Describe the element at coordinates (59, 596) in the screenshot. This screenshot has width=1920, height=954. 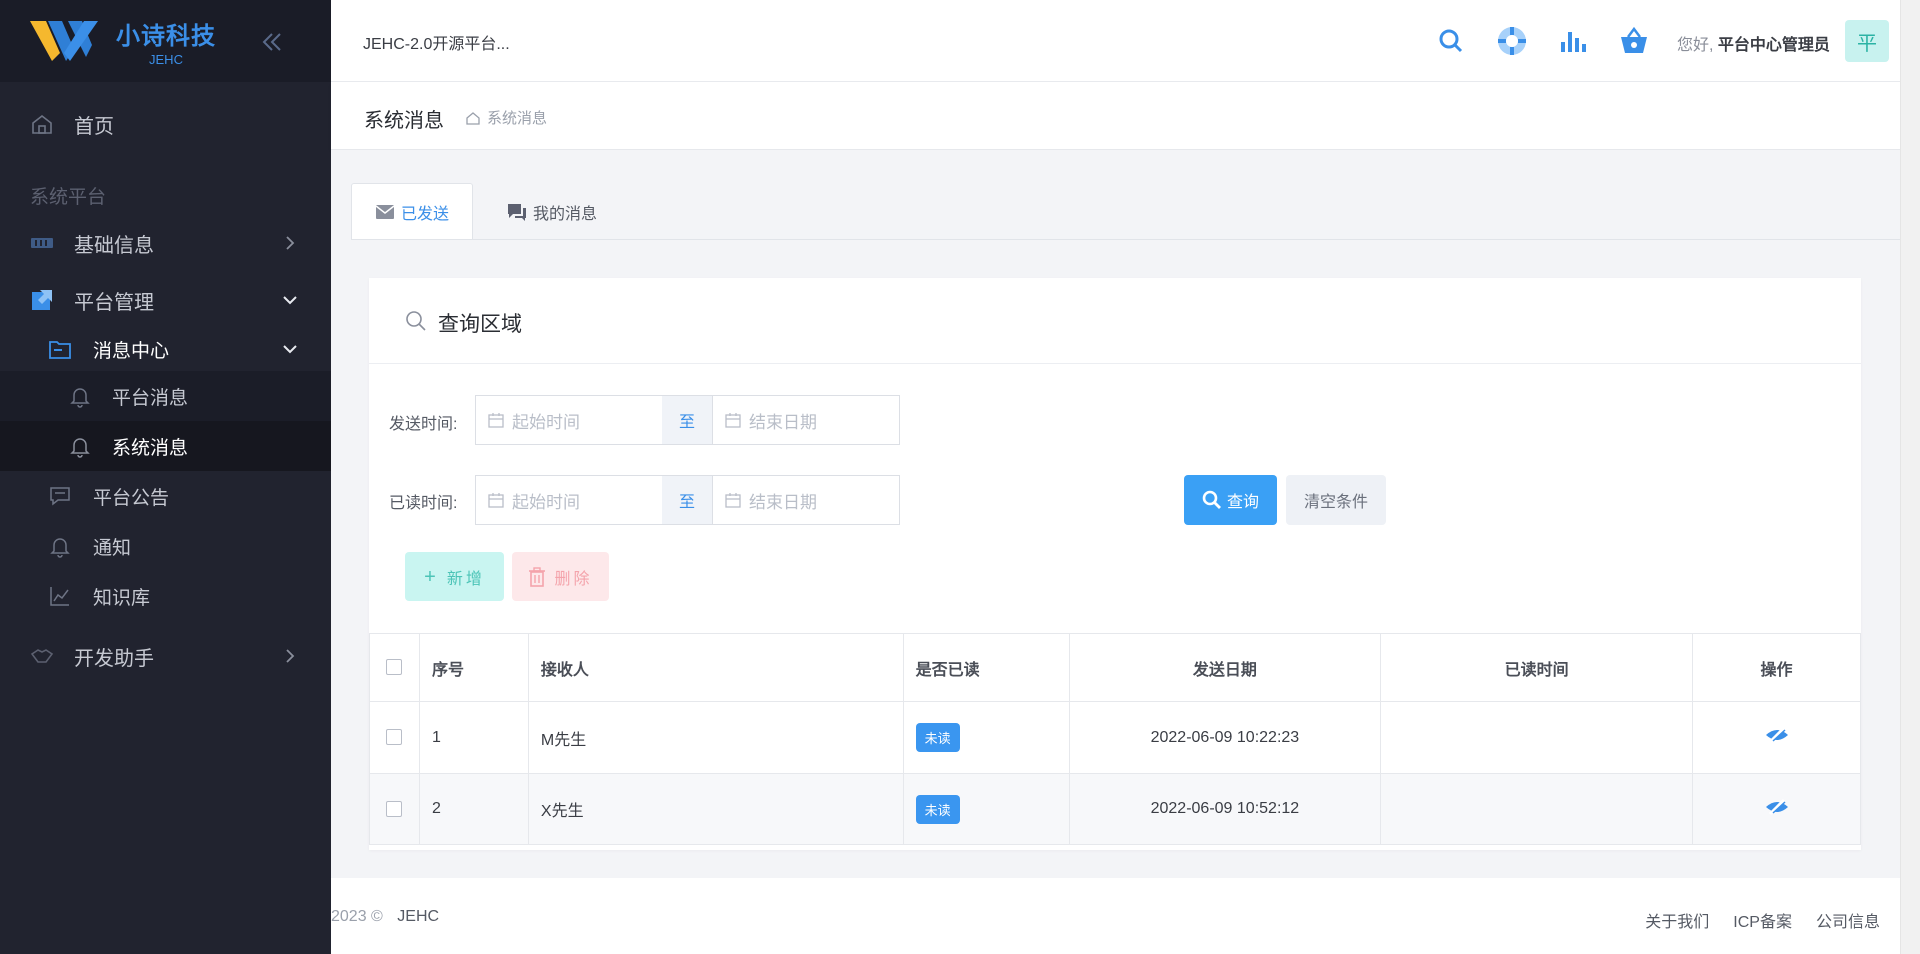
I see `line-chart-icon` at that location.